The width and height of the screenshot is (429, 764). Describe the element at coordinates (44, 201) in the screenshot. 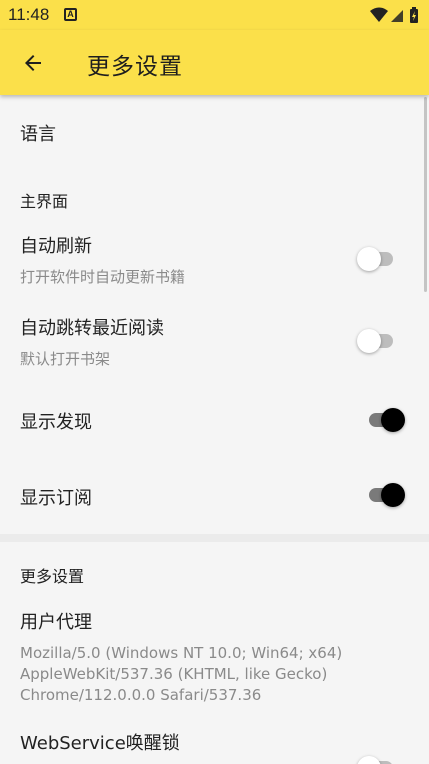

I see `category-main-ui: 主界面` at that location.